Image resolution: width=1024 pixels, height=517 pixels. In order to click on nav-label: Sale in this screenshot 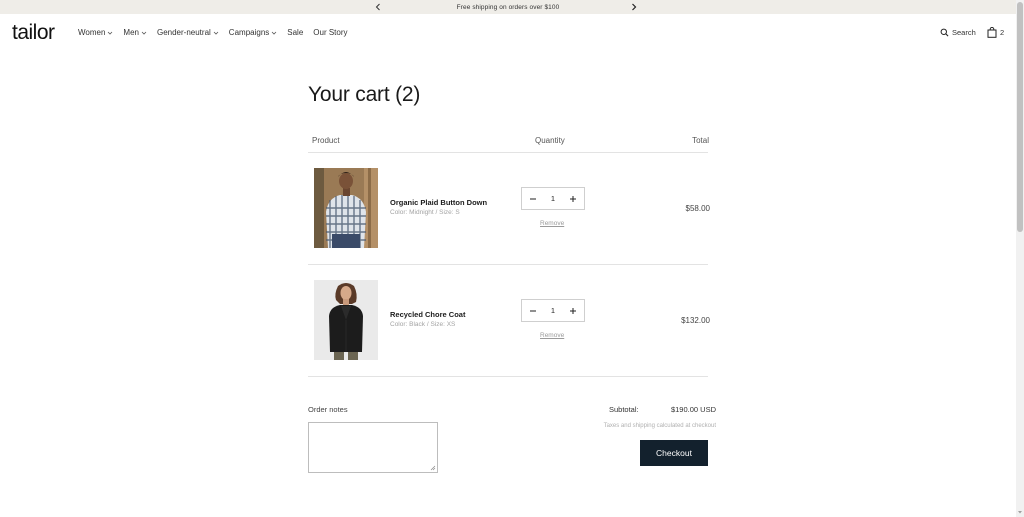, I will do `click(295, 32)`.